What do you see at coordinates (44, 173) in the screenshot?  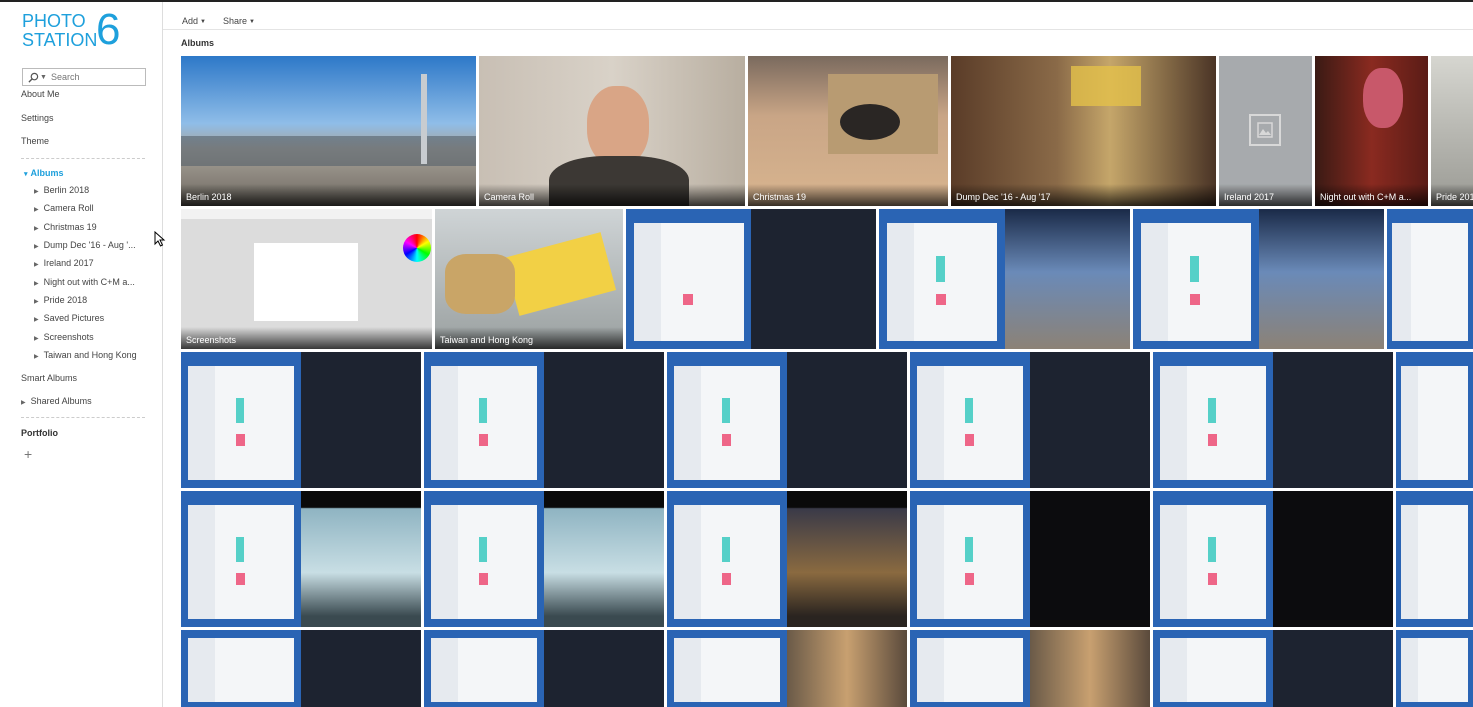 I see `nav-albums: ▾ Albums` at bounding box center [44, 173].